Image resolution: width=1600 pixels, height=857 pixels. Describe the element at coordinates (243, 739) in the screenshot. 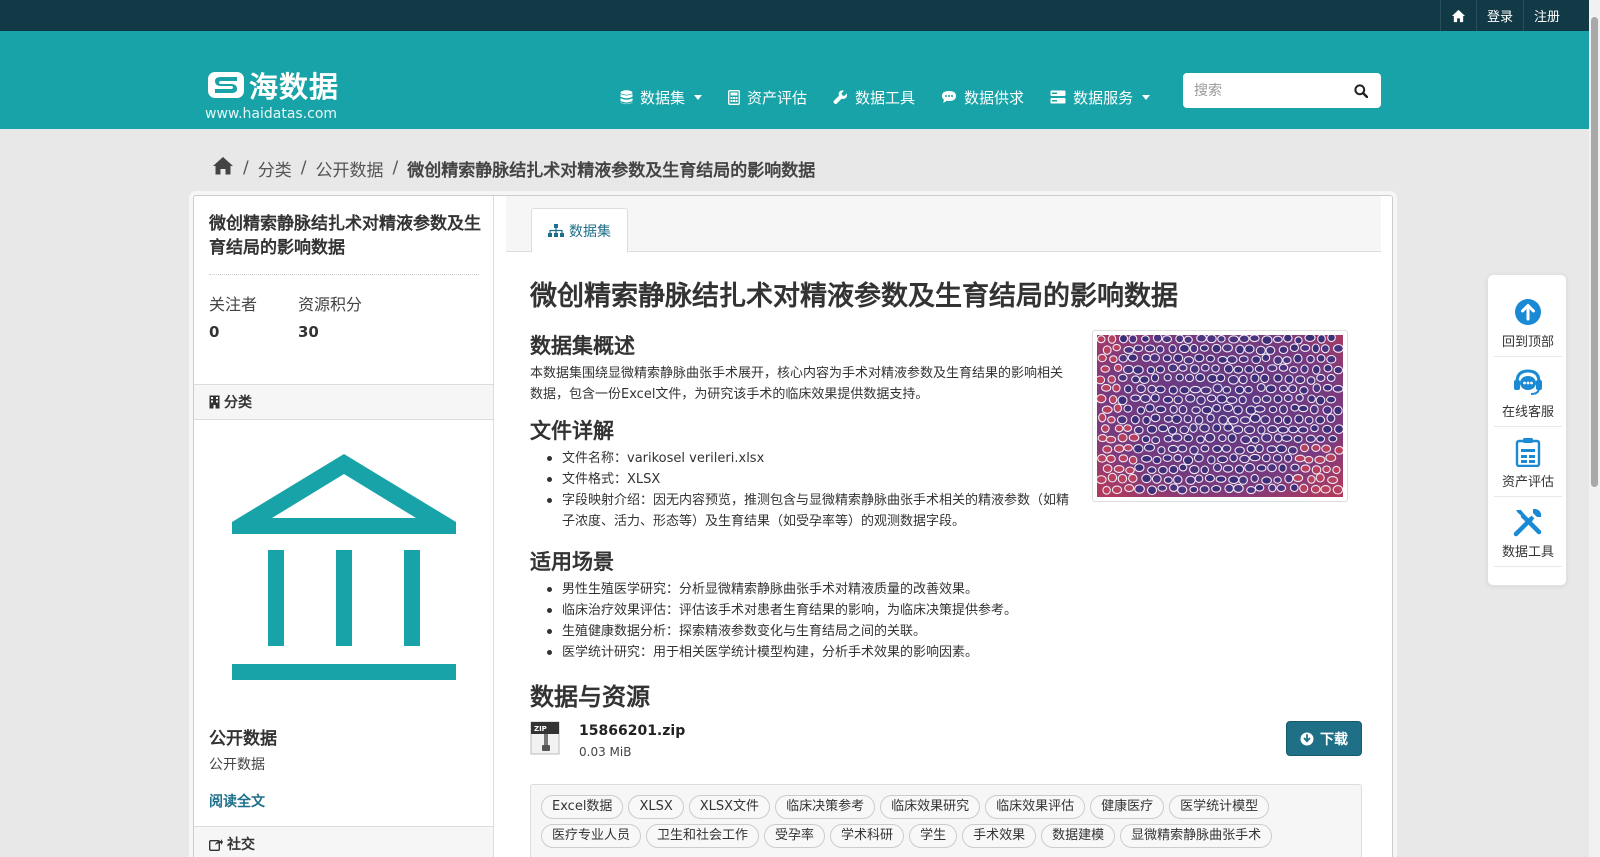

I see `org-title: 公开数据` at that location.